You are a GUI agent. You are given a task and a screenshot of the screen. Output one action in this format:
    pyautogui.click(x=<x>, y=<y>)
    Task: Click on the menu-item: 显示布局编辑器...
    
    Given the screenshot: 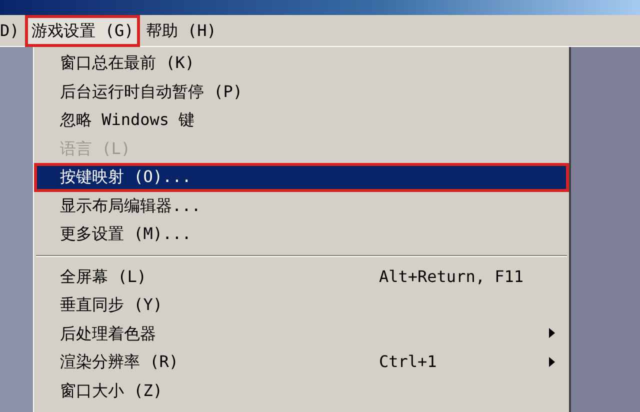 What is the action you would take?
    pyautogui.click(x=301, y=206)
    